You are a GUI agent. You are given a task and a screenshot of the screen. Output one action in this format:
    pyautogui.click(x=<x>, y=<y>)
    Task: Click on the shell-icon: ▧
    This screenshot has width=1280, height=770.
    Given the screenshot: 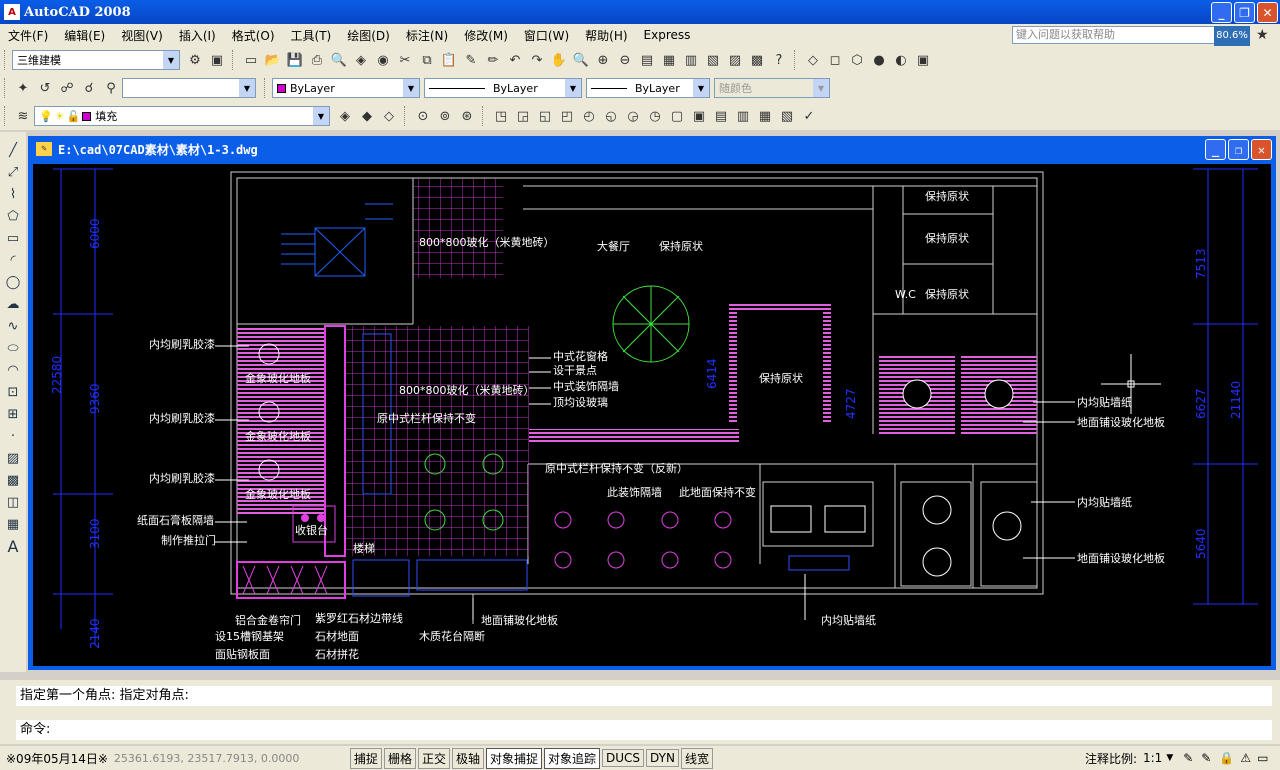 What is the action you would take?
    pyautogui.click(x=787, y=116)
    